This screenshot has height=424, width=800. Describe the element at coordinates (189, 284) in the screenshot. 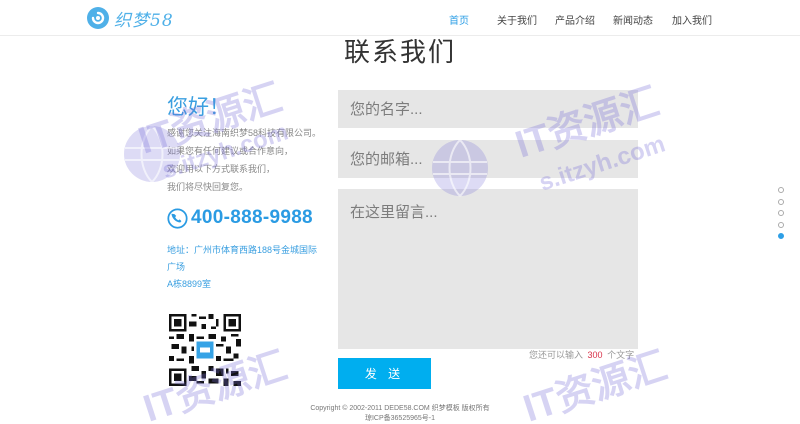

I see `address-line: A栋8899室` at that location.